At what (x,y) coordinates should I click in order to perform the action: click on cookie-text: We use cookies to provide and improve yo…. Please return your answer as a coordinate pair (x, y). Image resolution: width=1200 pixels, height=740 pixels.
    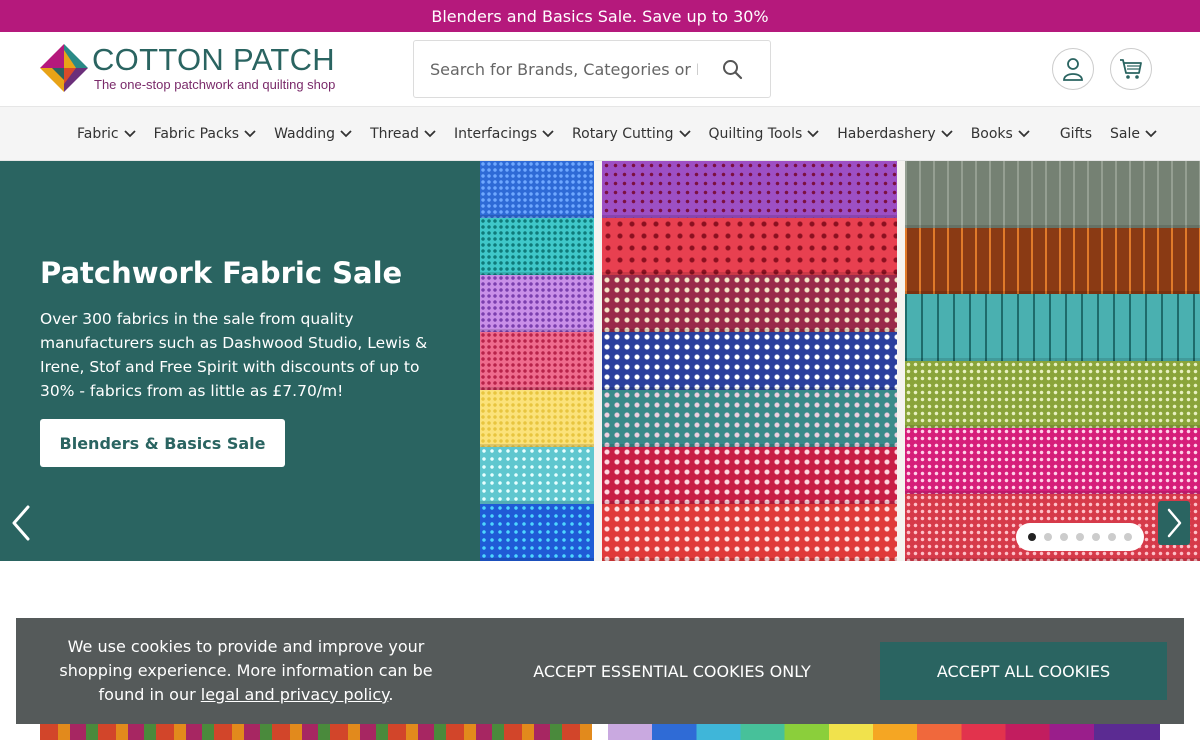
    Looking at the image, I should click on (246, 670).